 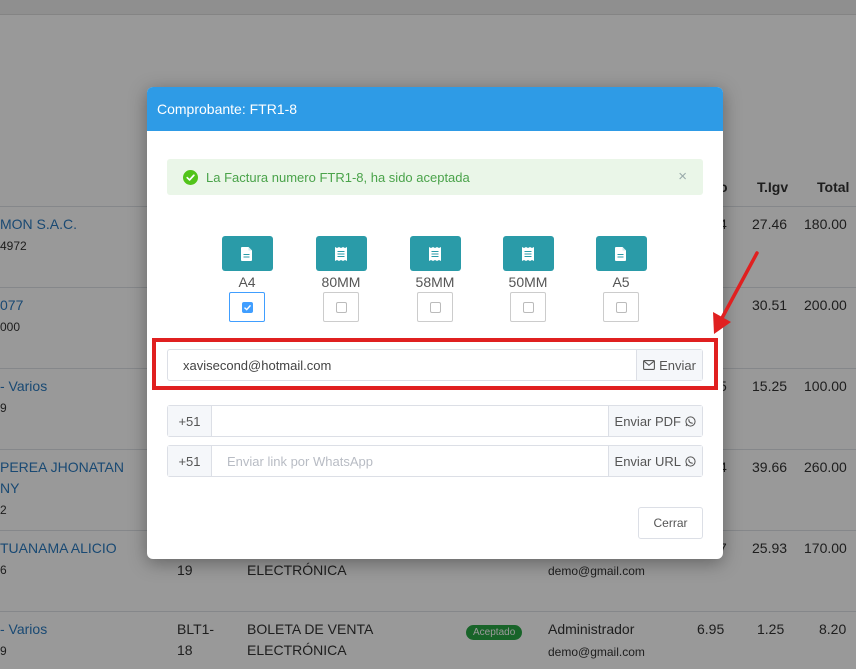 I want to click on print-80mm-button, so click(x=341, y=253).